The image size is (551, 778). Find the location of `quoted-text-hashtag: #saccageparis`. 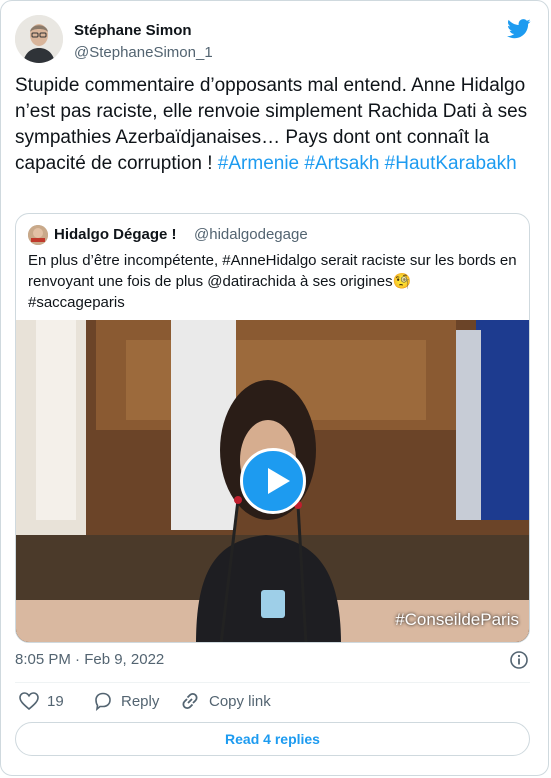

quoted-text-hashtag: #saccageparis is located at coordinates (76, 302).